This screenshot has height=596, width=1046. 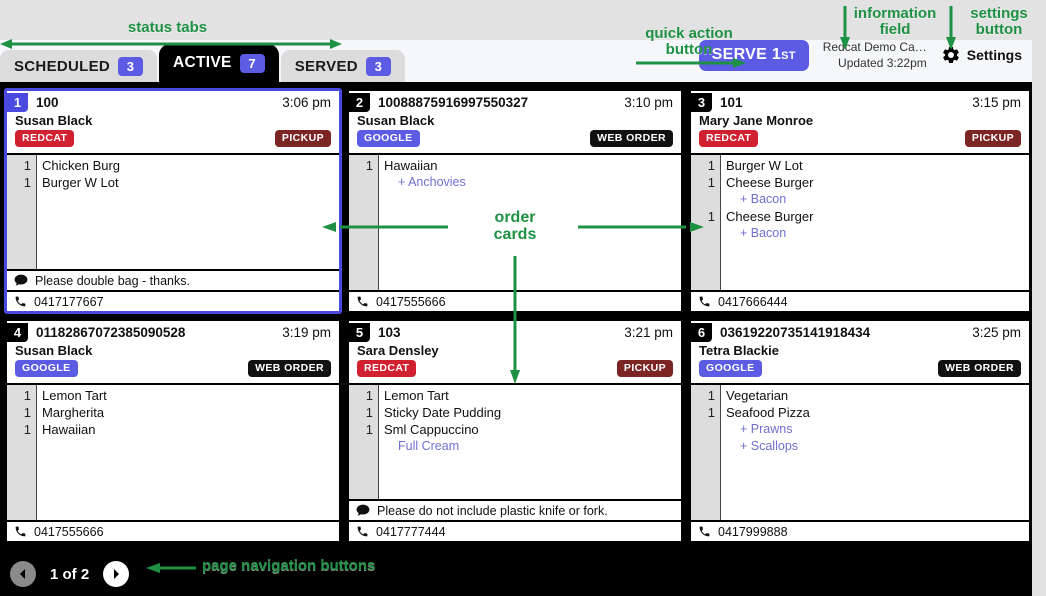 I want to click on serve-first-button: SERVE 1ST, so click(x=753, y=55).